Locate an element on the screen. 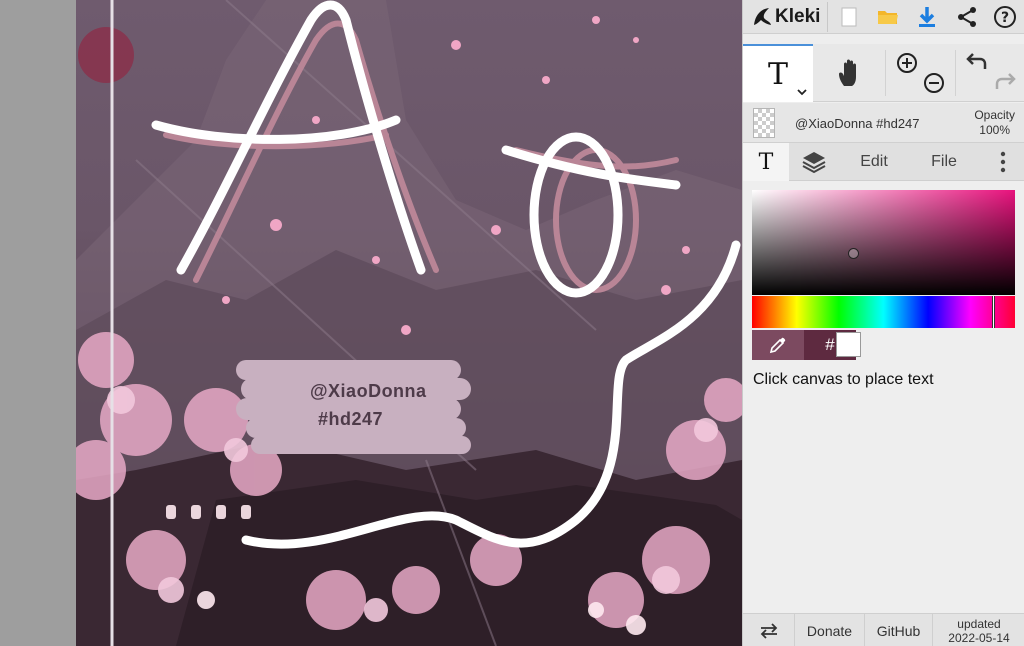  top-bar: Kleki ? is located at coordinates (883, 17).